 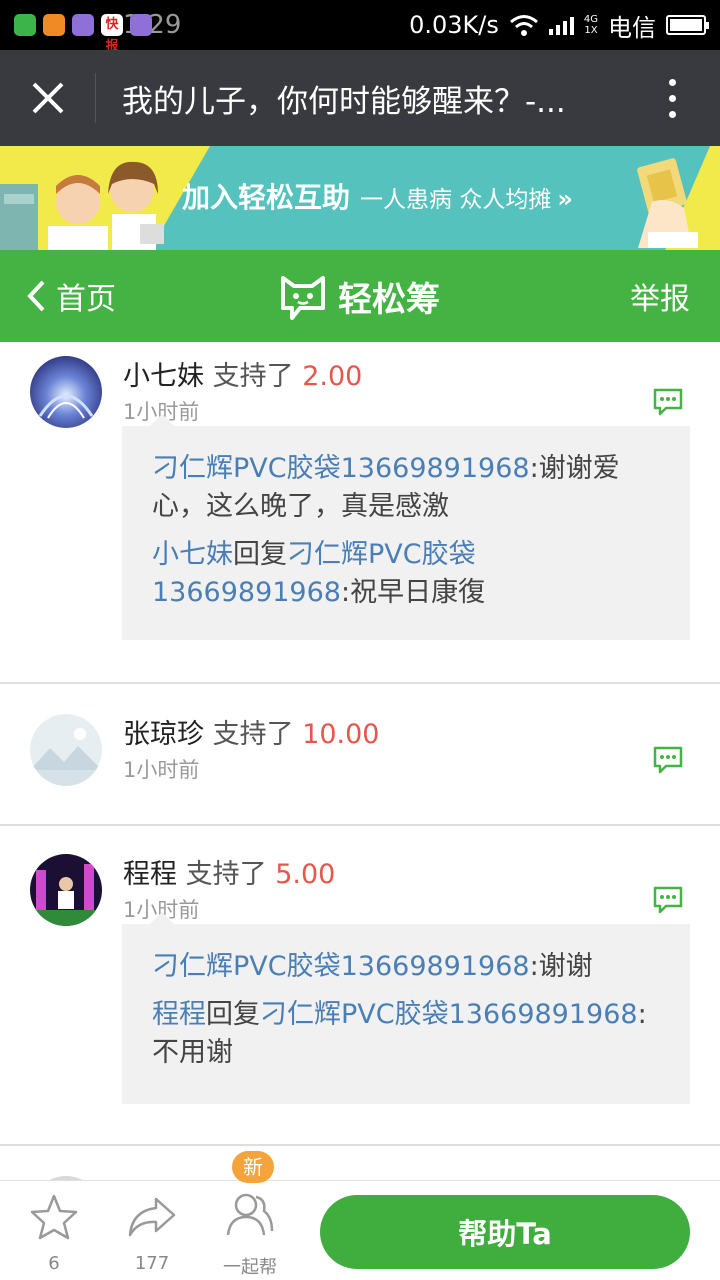 What do you see at coordinates (454, 25) in the screenshot?
I see `network-speed: 0.03K/s` at bounding box center [454, 25].